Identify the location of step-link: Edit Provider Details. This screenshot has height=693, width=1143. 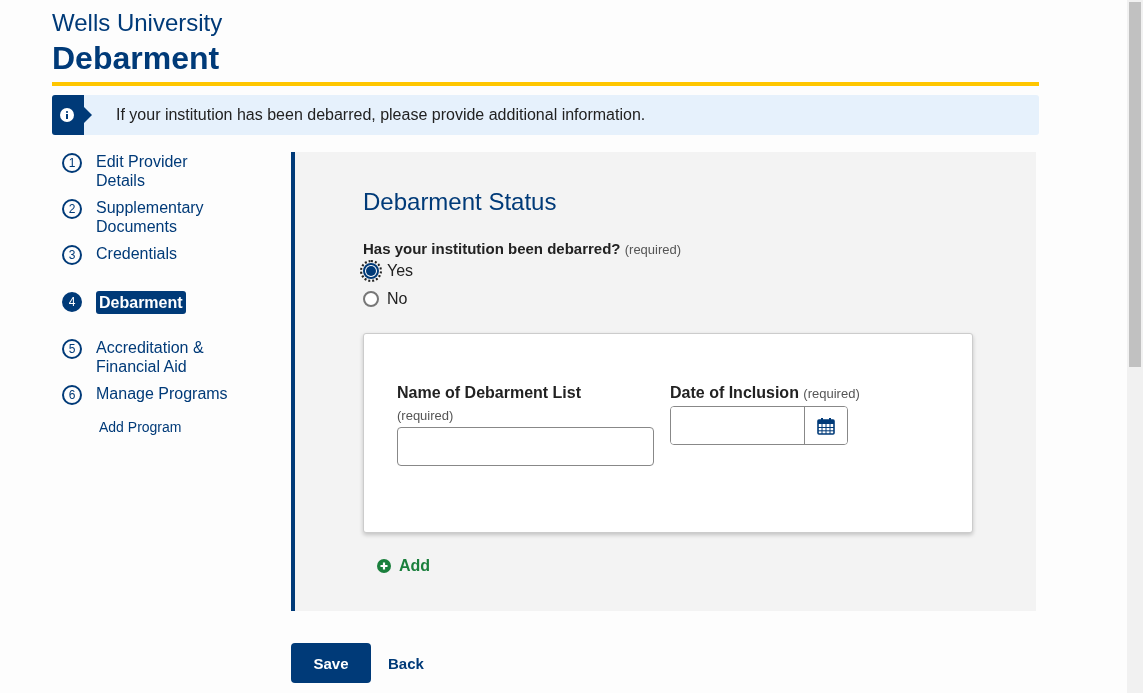
(166, 171).